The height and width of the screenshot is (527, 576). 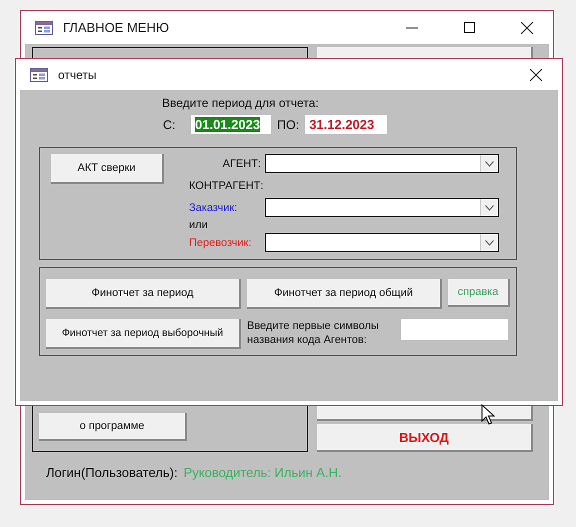 I want to click on login-label: Логин(Пользователь):, so click(x=112, y=472).